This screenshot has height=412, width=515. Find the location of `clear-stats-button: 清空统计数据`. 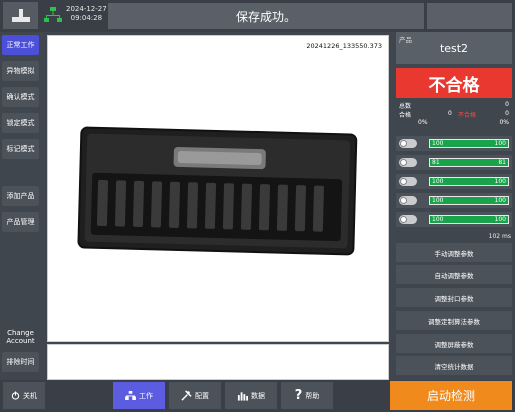

clear-stats-button: 清空统计数据 is located at coordinates (454, 365).